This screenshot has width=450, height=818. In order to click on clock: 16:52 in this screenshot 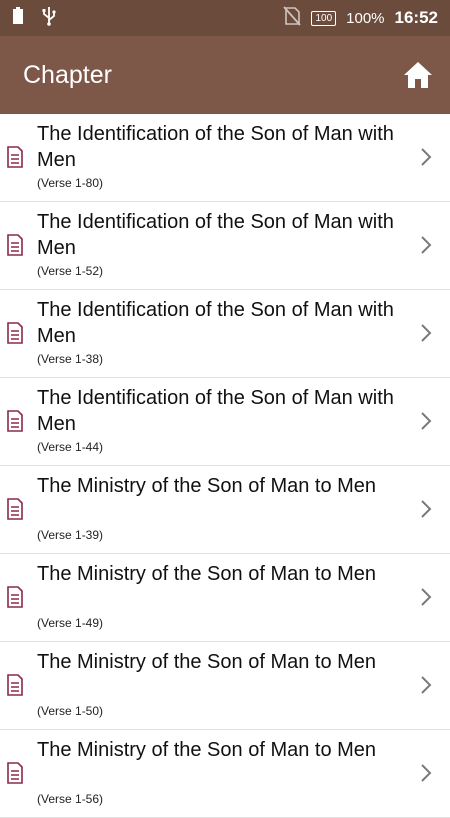, I will do `click(416, 17)`.